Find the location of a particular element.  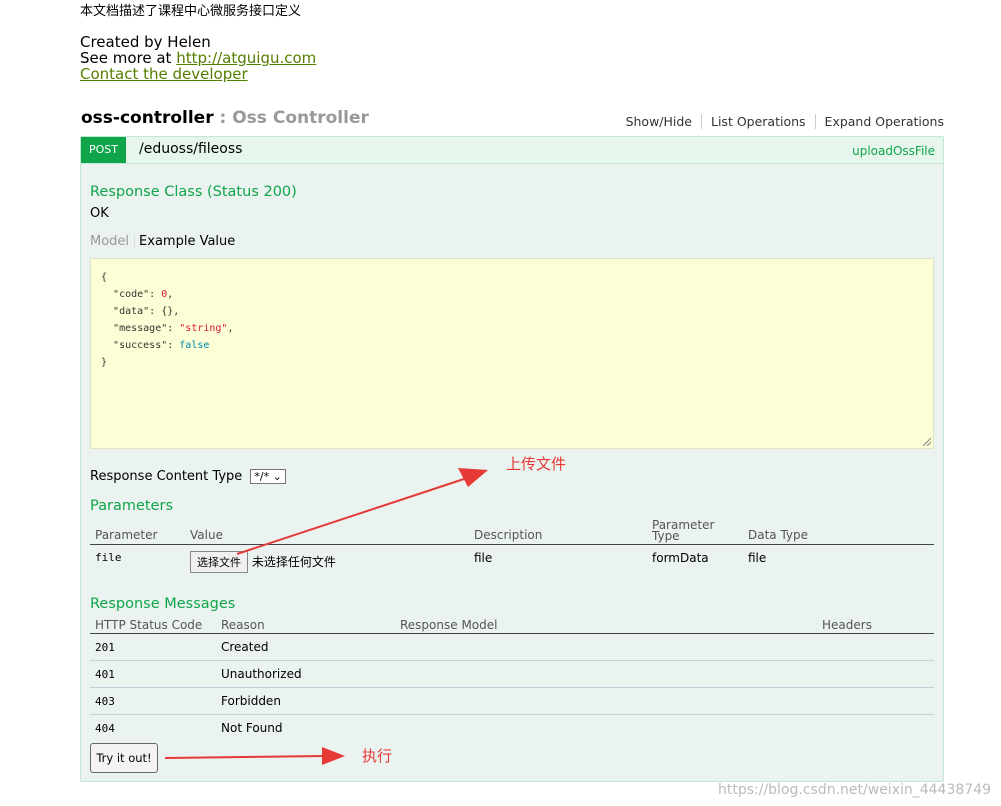

resource-title: oss-controller : Oss Controller is located at coordinates (225, 118).